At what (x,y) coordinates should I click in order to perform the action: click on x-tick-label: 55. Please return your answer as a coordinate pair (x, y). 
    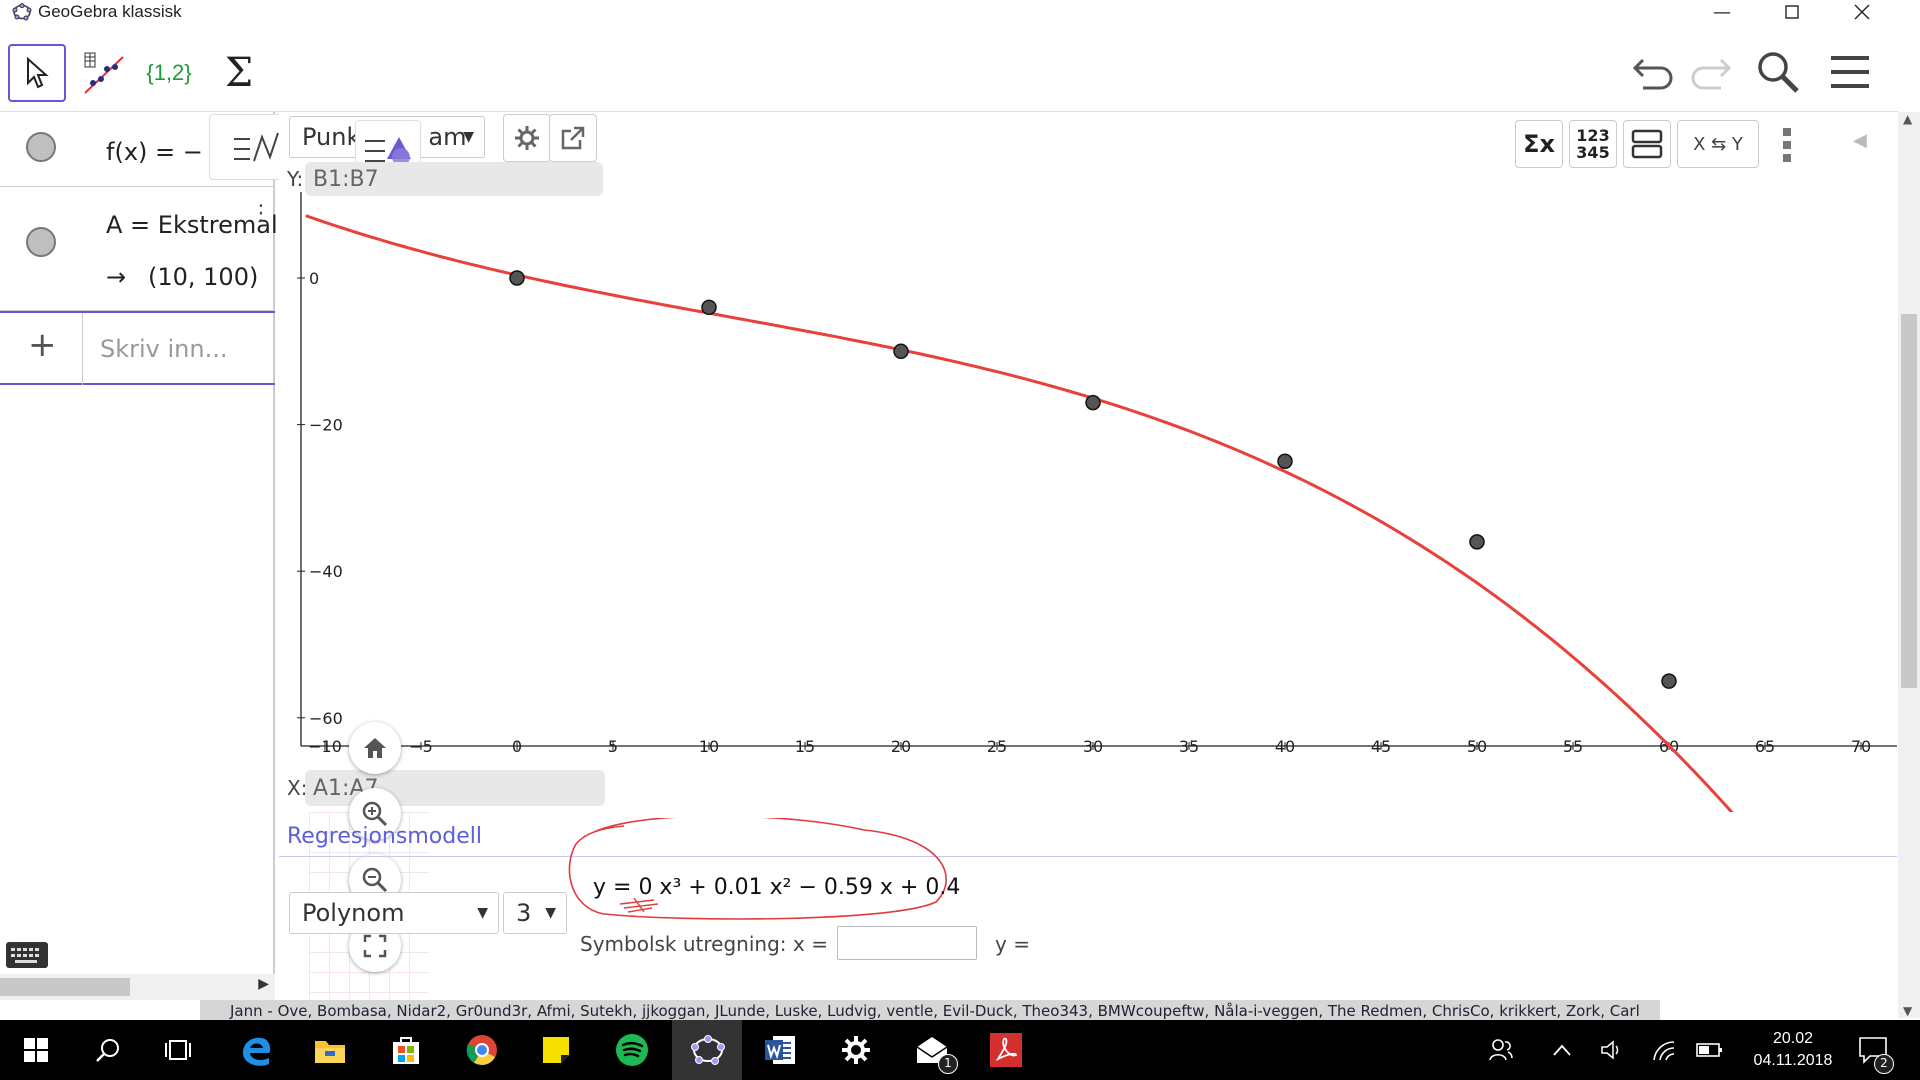
    Looking at the image, I should click on (1573, 746).